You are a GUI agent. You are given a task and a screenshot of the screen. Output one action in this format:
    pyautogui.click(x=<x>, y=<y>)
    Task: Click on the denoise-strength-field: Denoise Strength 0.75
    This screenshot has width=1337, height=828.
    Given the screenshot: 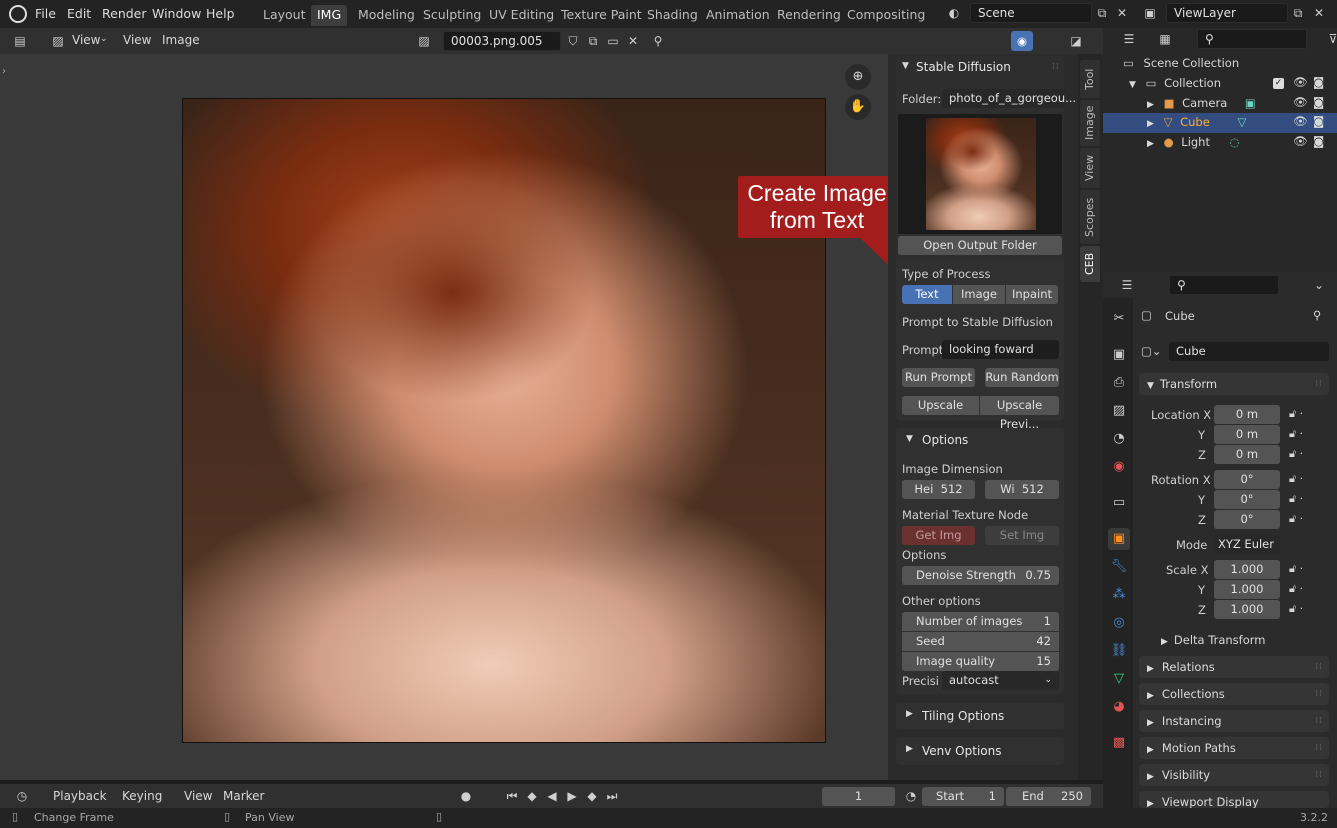 What is the action you would take?
    pyautogui.click(x=980, y=575)
    